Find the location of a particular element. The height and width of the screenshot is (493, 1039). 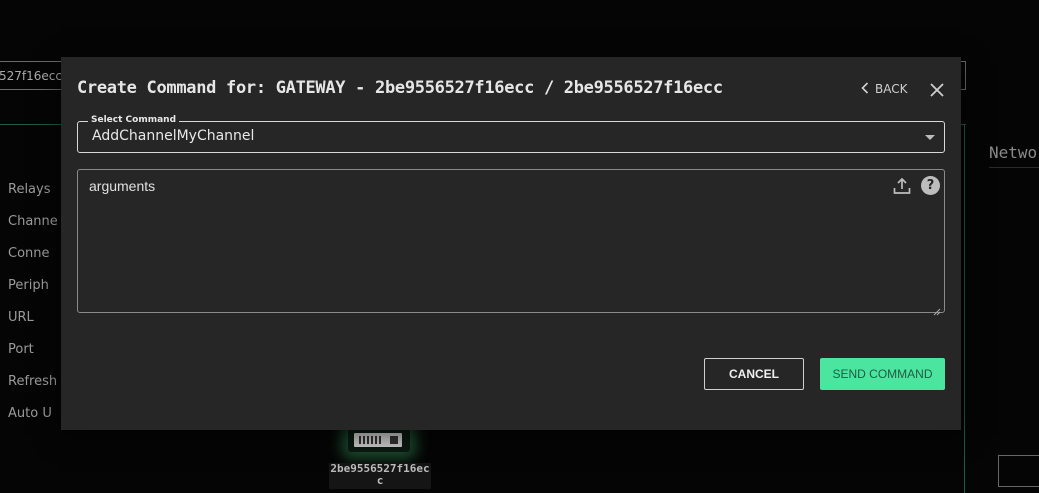

network-item-channels: Channe is located at coordinates (33, 221).